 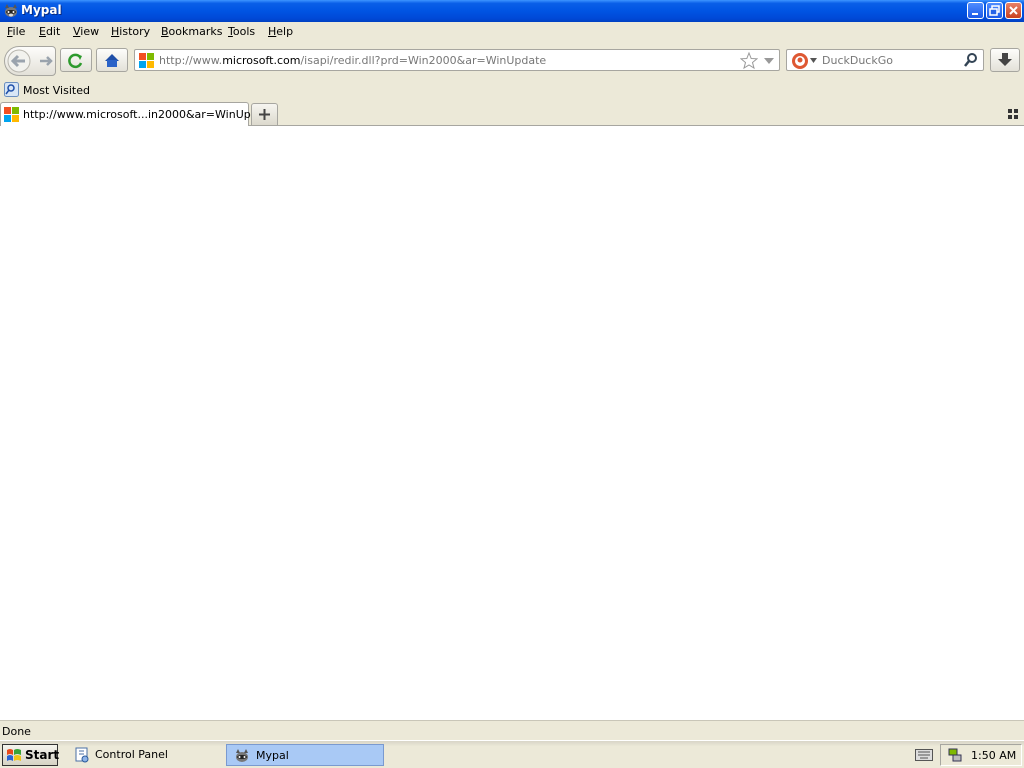 I want to click on start-button: Start, so click(x=31, y=755).